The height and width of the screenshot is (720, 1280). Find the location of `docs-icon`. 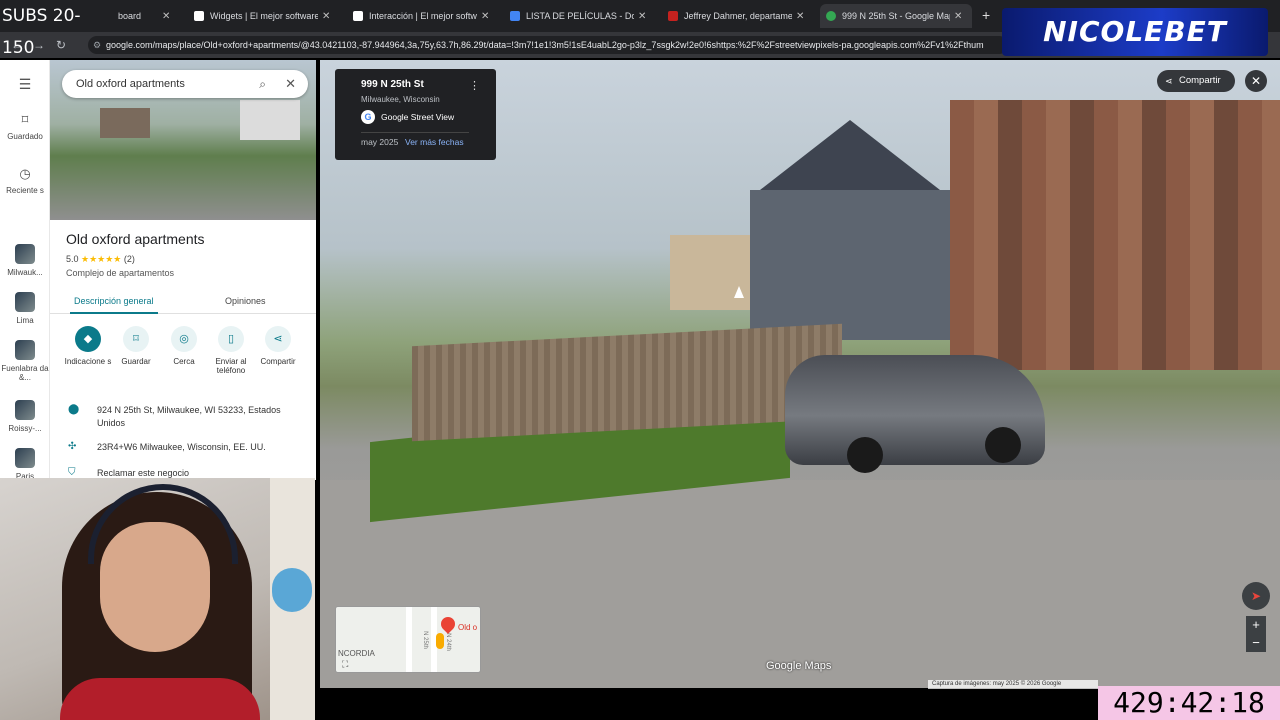

docs-icon is located at coordinates (515, 16).